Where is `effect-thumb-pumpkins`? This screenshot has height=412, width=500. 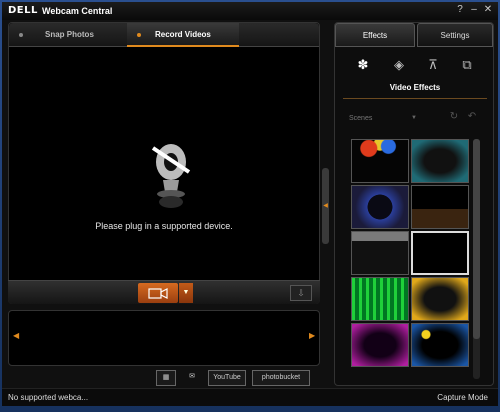 effect-thumb-pumpkins is located at coordinates (440, 207).